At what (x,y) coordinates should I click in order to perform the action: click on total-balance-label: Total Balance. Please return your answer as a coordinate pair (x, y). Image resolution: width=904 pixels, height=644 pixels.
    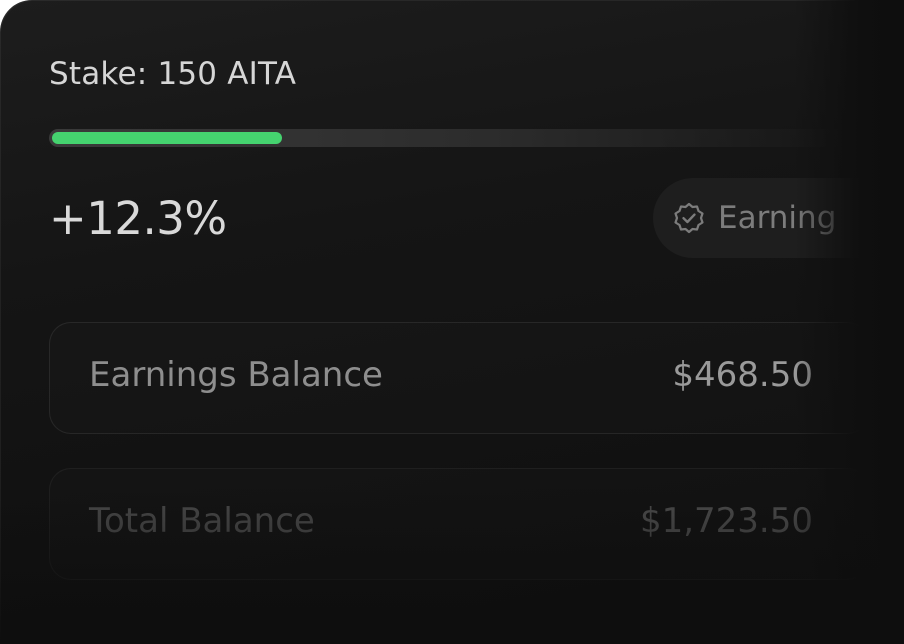
    Looking at the image, I should click on (202, 521).